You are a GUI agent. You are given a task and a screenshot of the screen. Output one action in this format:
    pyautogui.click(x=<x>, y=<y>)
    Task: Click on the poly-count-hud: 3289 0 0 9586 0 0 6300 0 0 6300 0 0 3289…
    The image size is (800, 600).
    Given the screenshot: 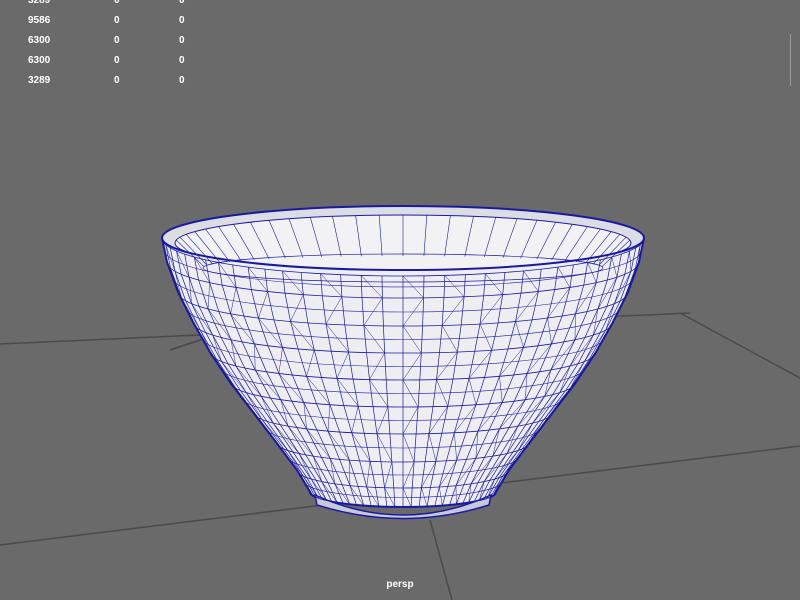 What is the action you would take?
    pyautogui.click(x=110, y=50)
    